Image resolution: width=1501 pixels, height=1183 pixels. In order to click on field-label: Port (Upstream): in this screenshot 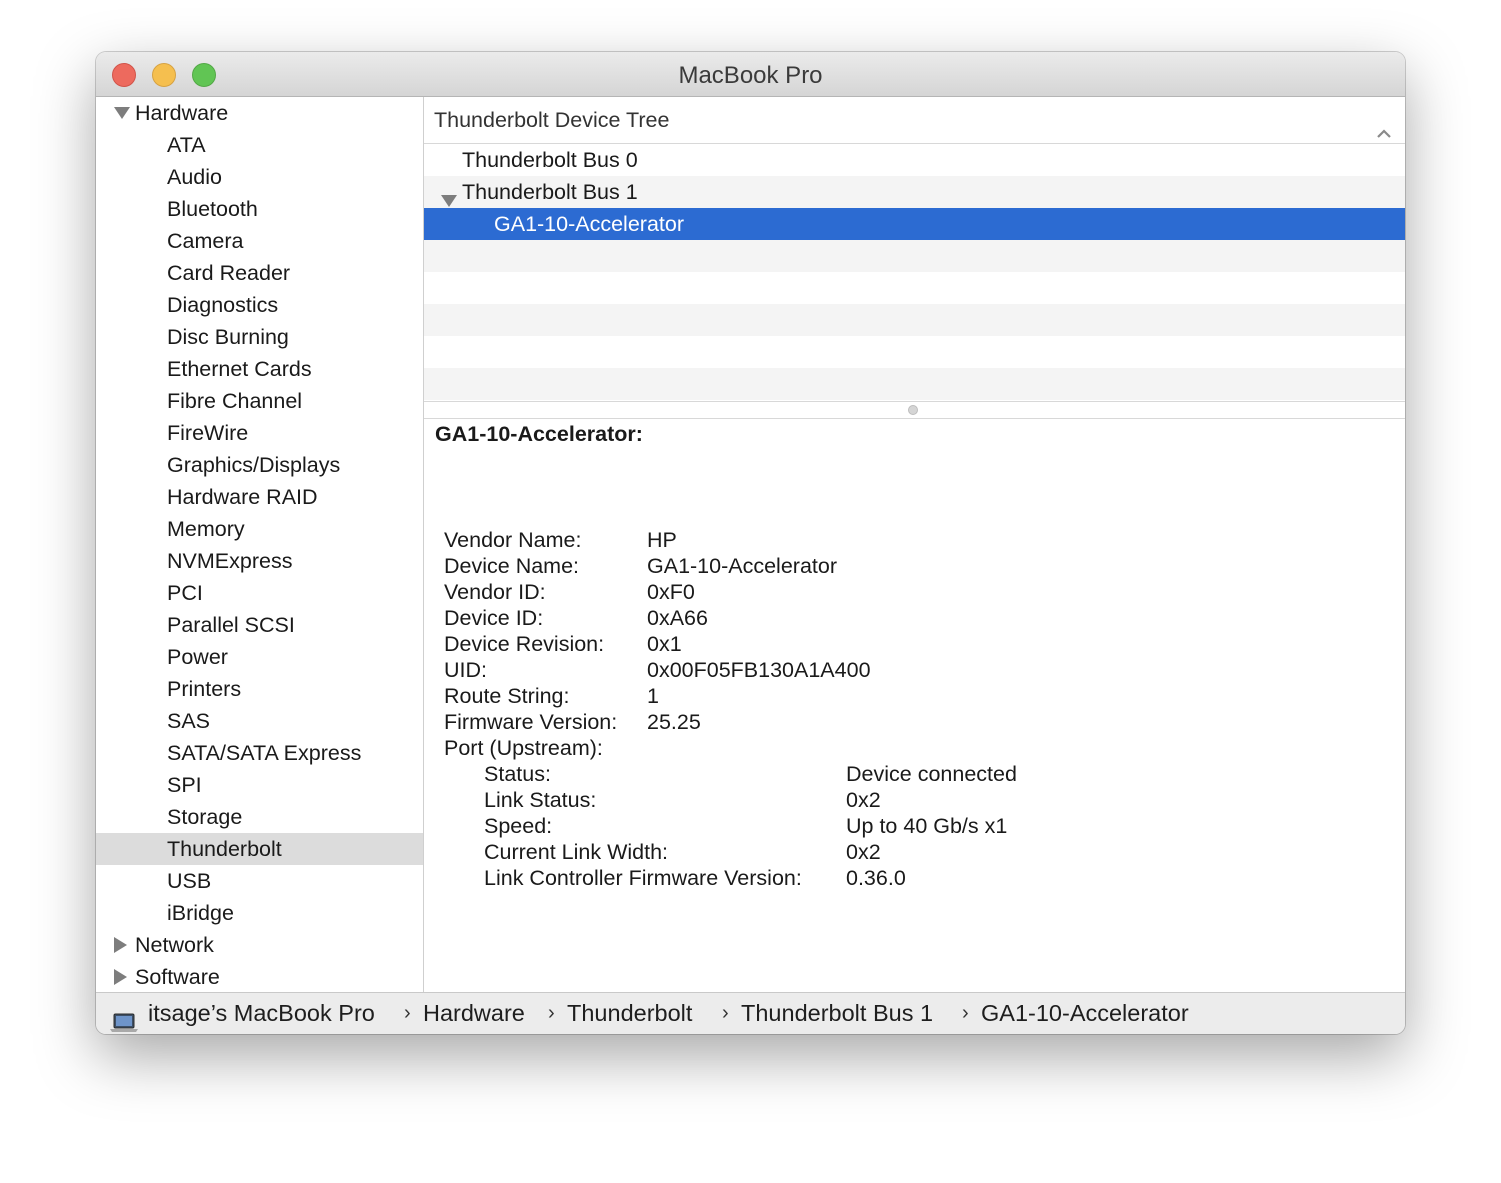, I will do `click(523, 748)`.